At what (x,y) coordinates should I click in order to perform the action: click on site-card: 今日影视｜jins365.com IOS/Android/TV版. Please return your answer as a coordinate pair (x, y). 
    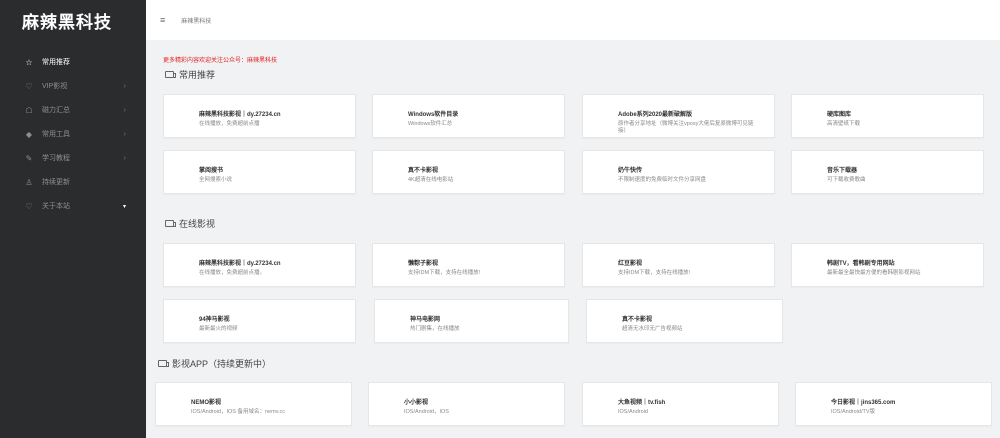
    Looking at the image, I should click on (893, 404).